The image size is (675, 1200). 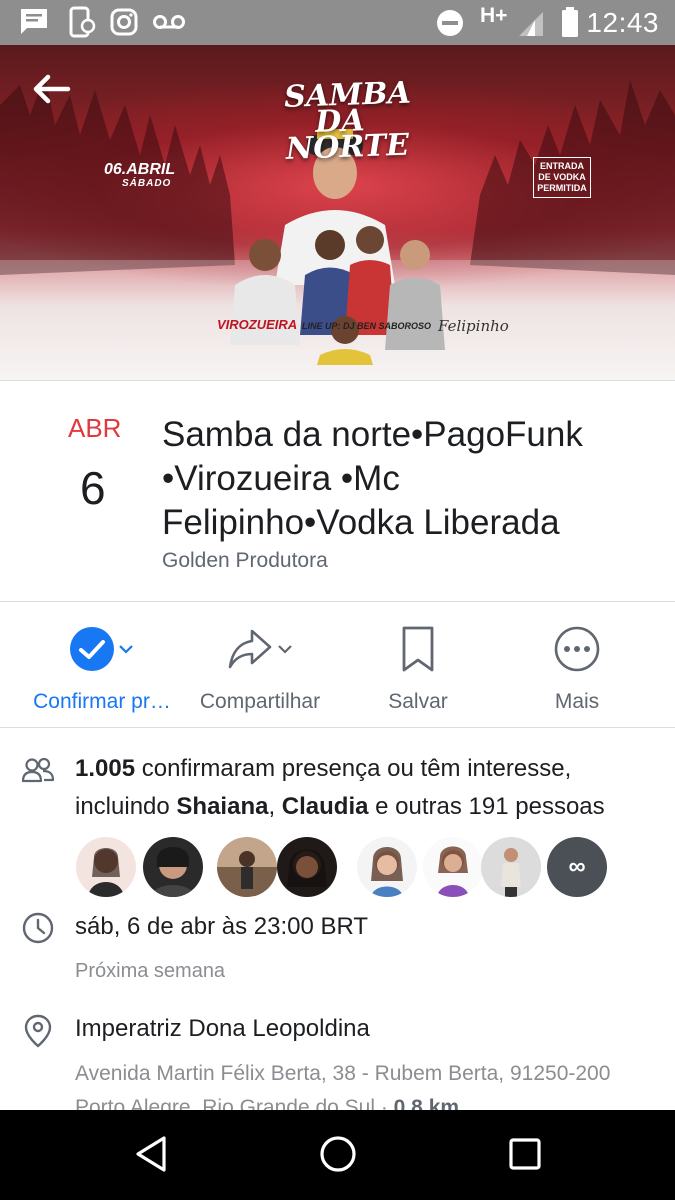 I want to click on share-button: Compartilhar, so click(x=260, y=669).